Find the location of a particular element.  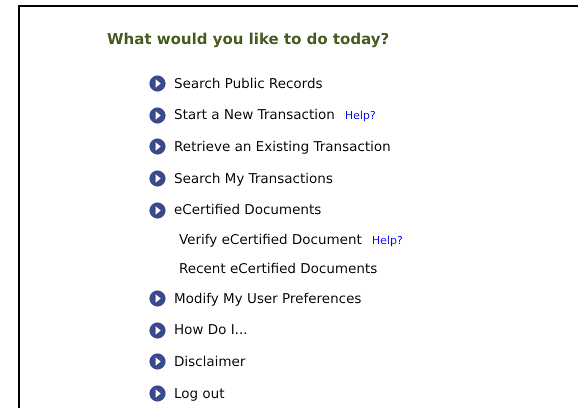

menu-link: Log out is located at coordinates (199, 394).